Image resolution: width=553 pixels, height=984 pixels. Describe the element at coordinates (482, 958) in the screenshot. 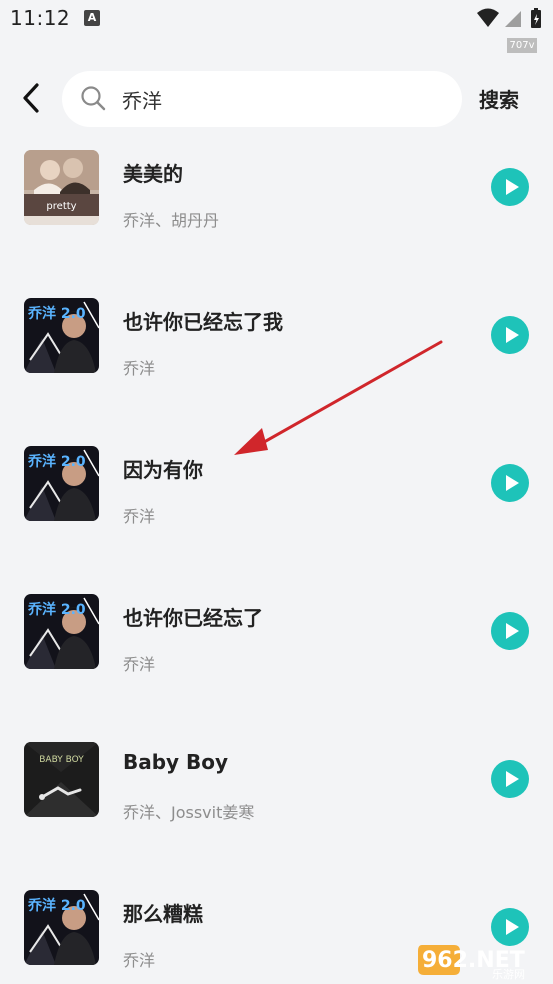

I see `watermark-logo: 962.NET 乐游网` at that location.